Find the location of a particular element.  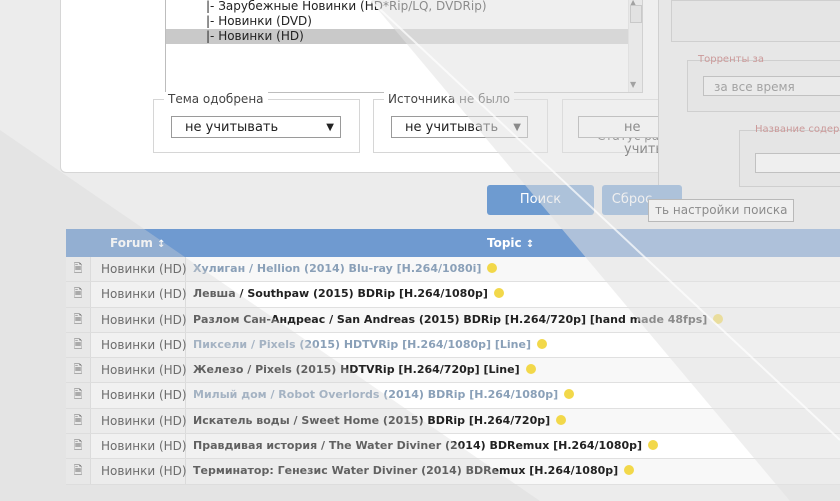

scroll-down-icon: ▼ is located at coordinates (633, 84).